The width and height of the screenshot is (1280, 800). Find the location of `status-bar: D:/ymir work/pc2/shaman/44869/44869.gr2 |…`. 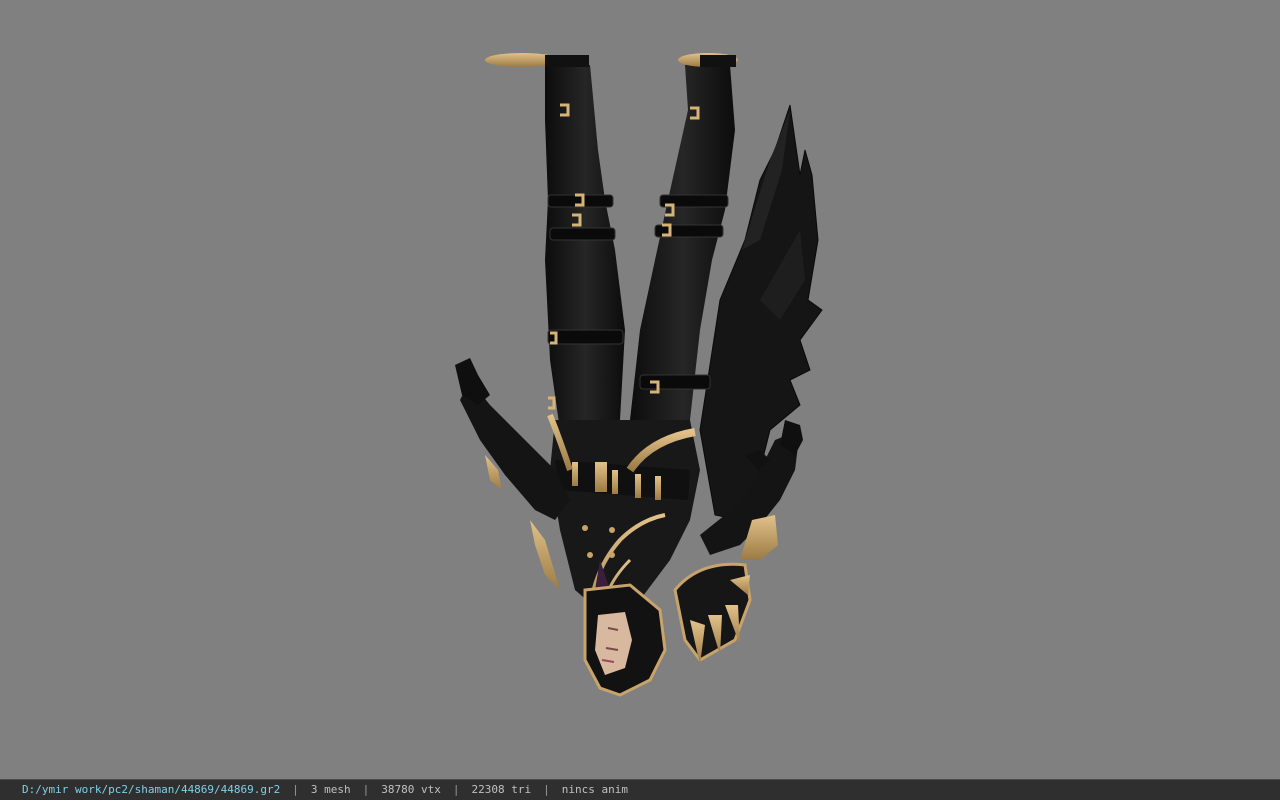

status-bar: D:/ymir work/pc2/shaman/44869/44869.gr2 |… is located at coordinates (640, 789).